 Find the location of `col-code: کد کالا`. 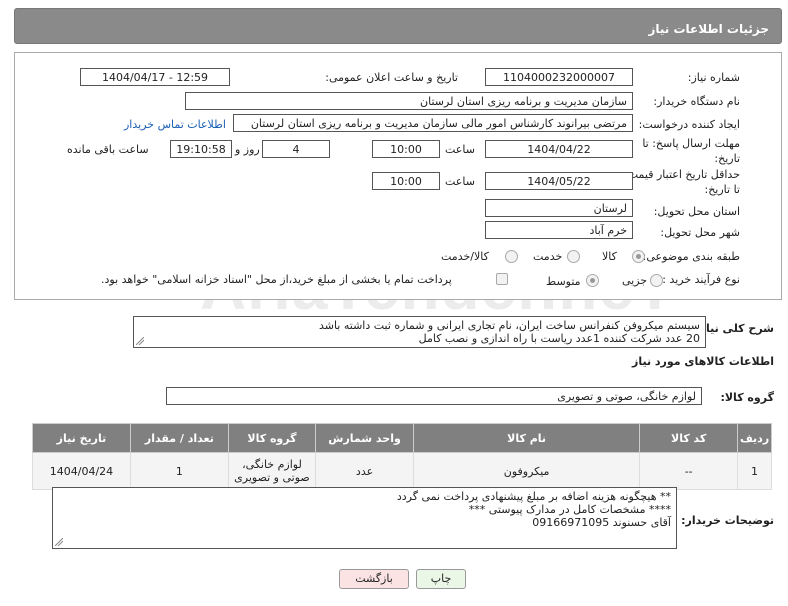

col-code: کد کالا is located at coordinates (689, 438).